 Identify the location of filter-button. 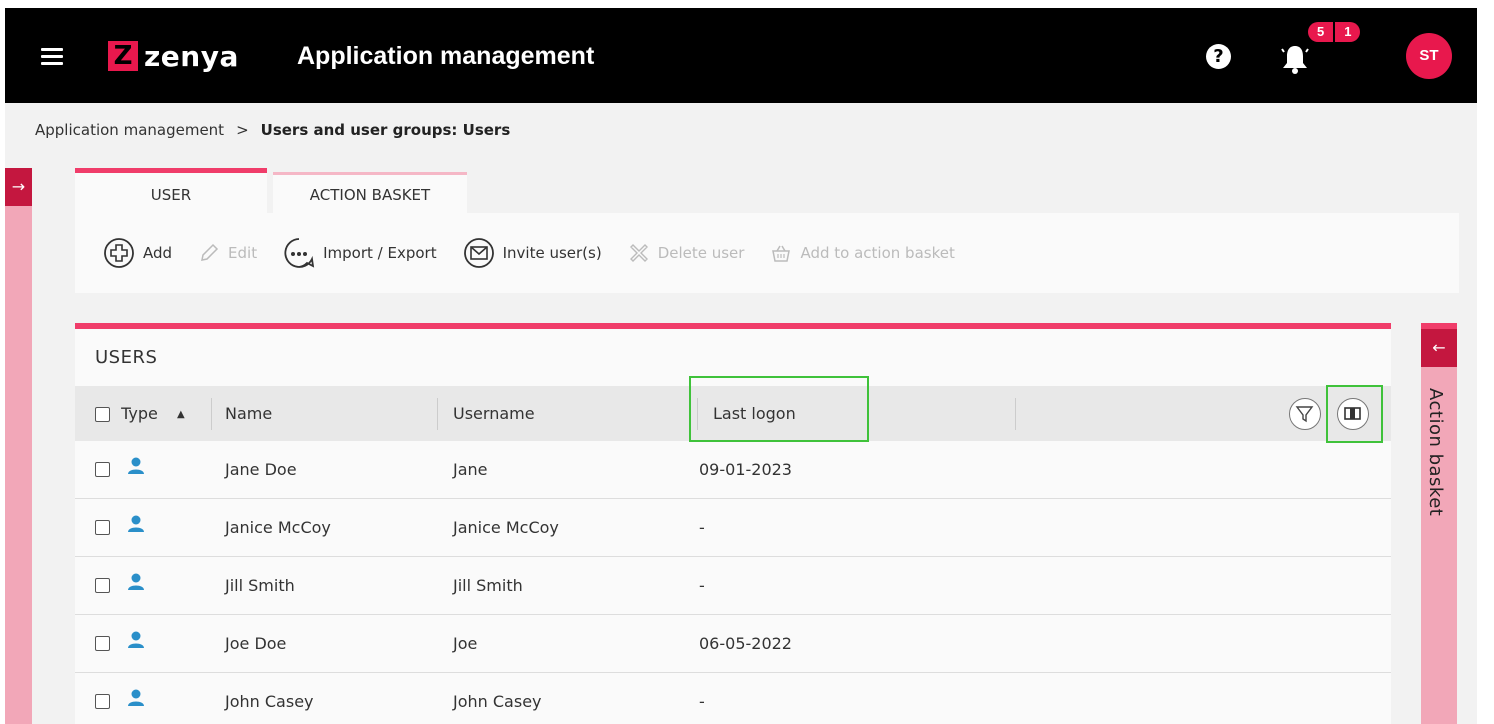
(1305, 414).